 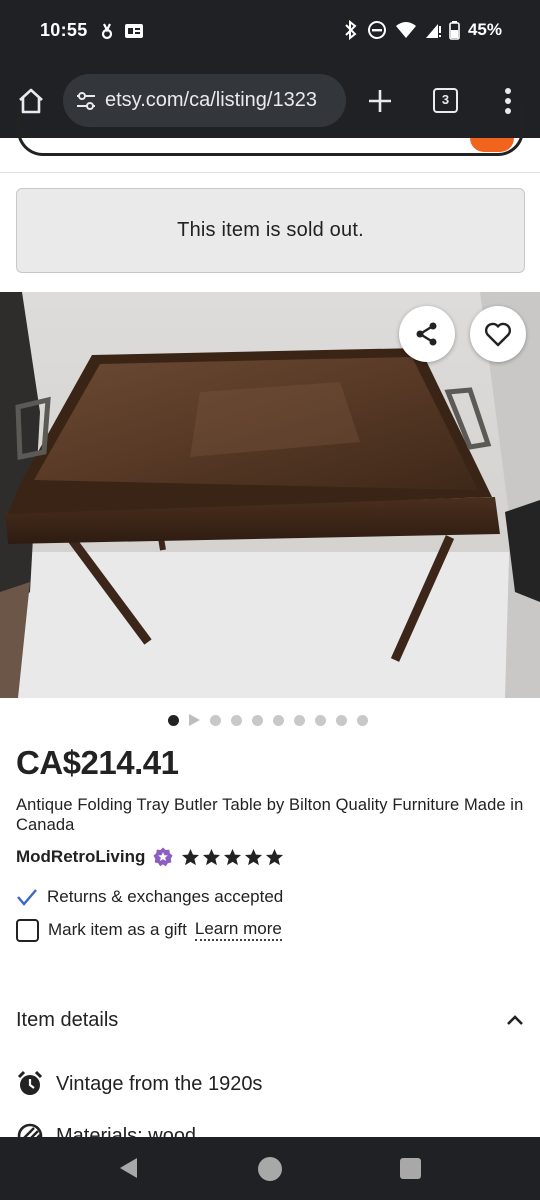 What do you see at coordinates (270, 31) in the screenshot?
I see `status-bar: 10:55 45%` at bounding box center [270, 31].